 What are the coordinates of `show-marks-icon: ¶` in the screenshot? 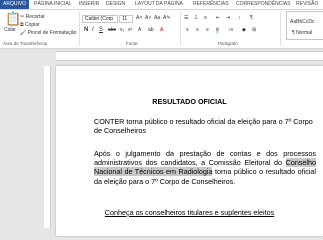 It's located at (251, 18).